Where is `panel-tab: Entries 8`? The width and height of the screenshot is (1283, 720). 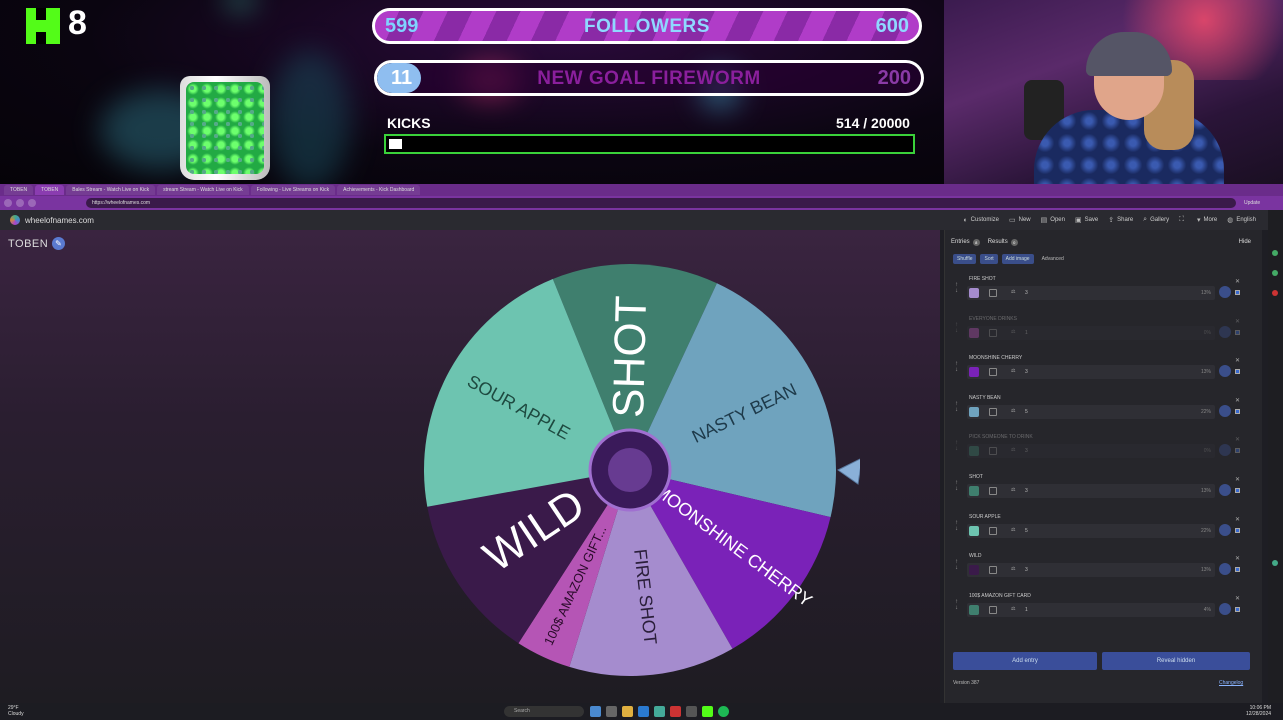 panel-tab: Entries 8 is located at coordinates (965, 242).